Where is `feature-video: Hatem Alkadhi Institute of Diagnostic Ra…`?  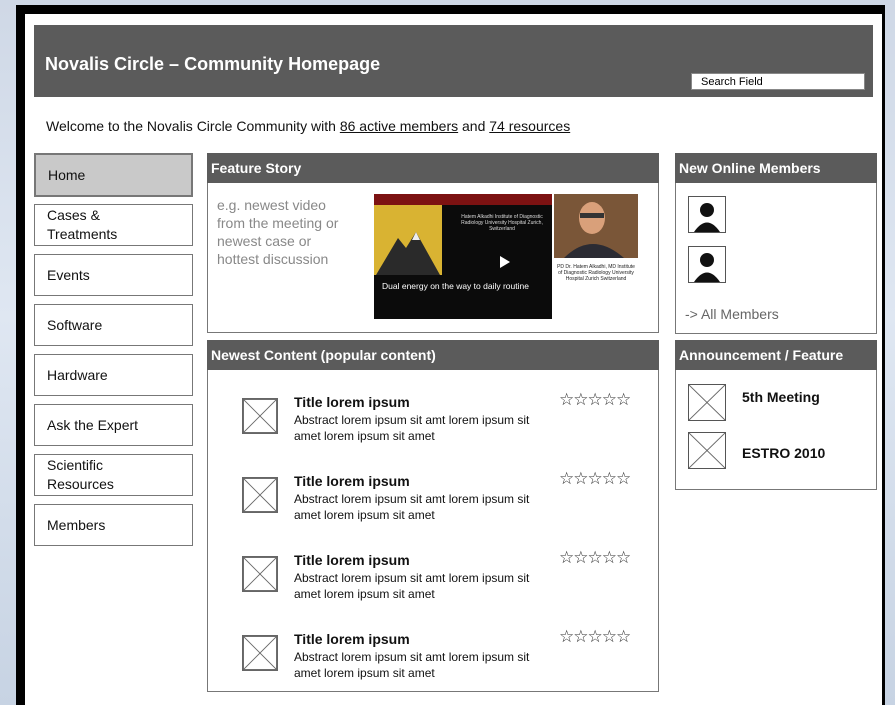 feature-video: Hatem Alkadhi Institute of Diagnostic Ra… is located at coordinates (463, 256).